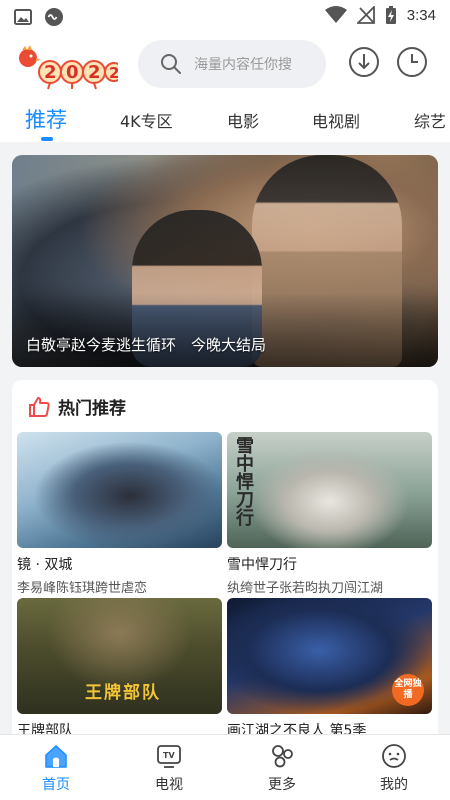  Describe the element at coordinates (421, 15) in the screenshot. I see `status-time: 3:34` at that location.